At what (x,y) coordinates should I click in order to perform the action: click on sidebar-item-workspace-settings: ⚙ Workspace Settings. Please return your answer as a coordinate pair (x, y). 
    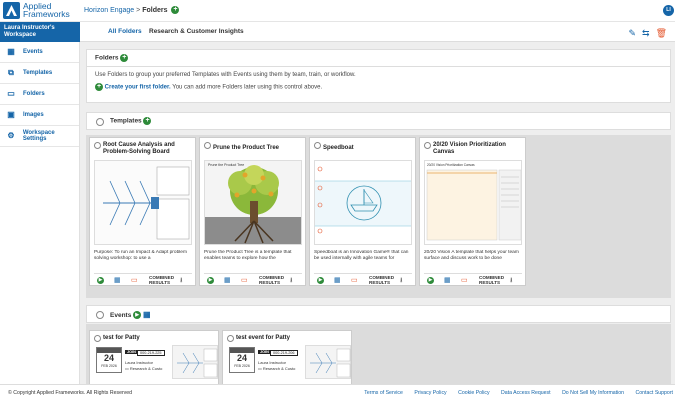
    Looking at the image, I should click on (39, 136).